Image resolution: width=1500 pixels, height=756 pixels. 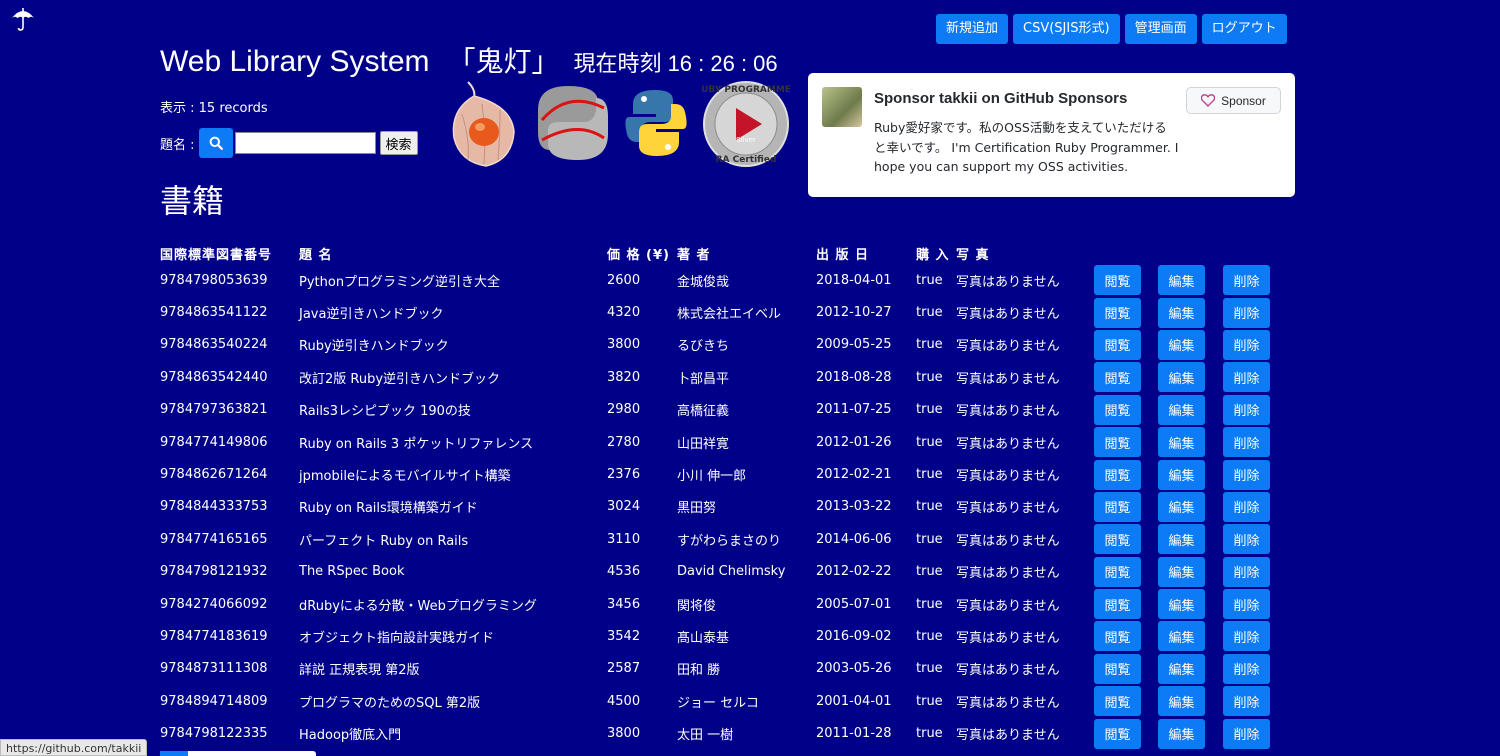 I want to click on cell-isbn: 9784798053639, so click(x=214, y=280).